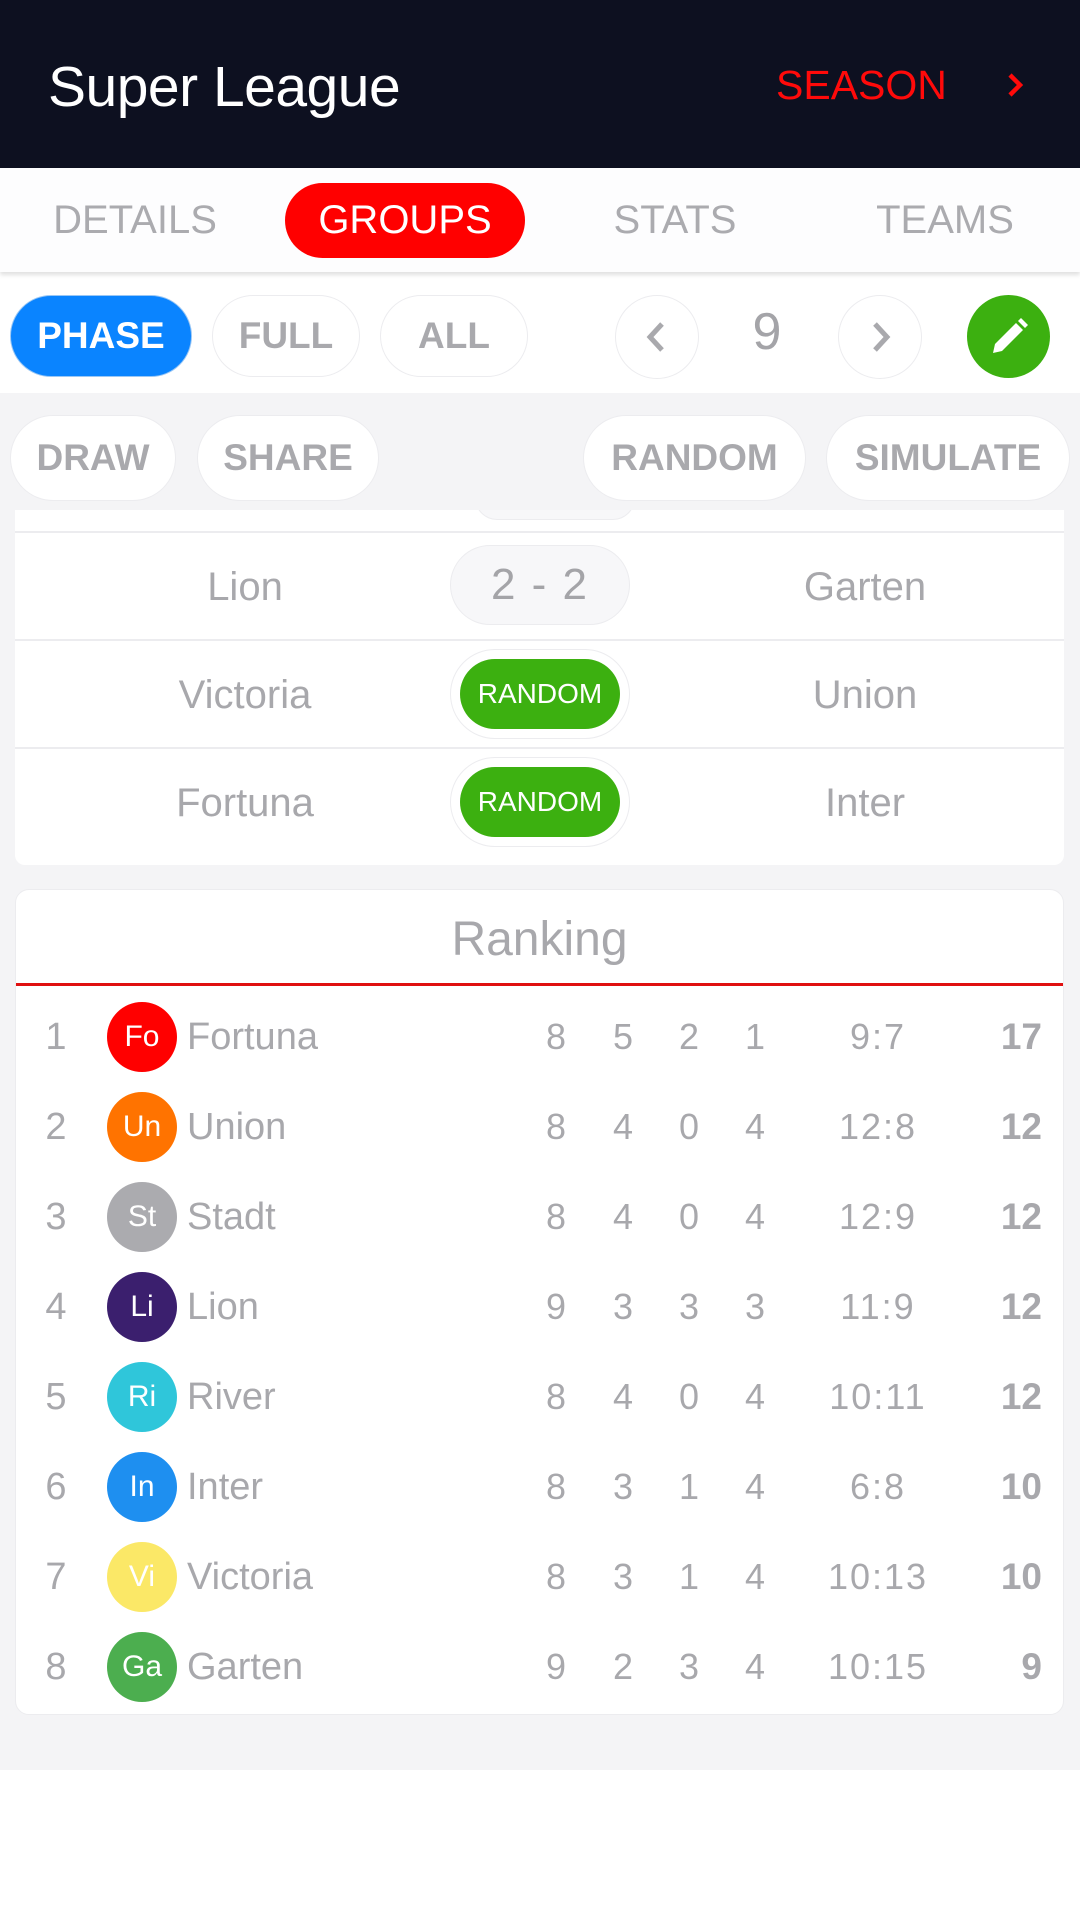  Describe the element at coordinates (878, 1396) in the screenshot. I see `goal-difference: 10:11` at that location.